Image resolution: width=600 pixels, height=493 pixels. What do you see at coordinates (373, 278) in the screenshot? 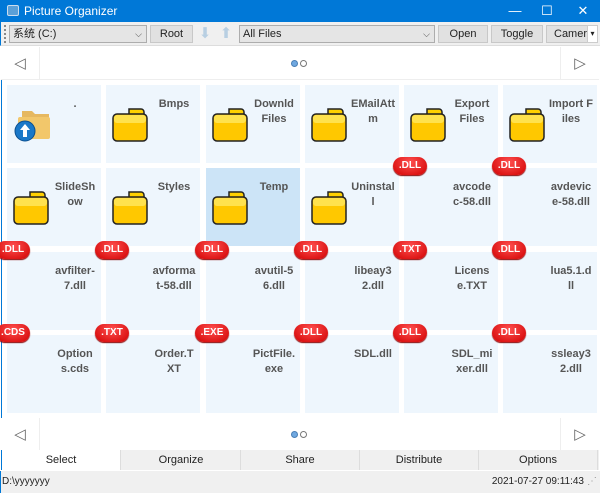
I see `tile-label: libeay32.dll` at bounding box center [373, 278].